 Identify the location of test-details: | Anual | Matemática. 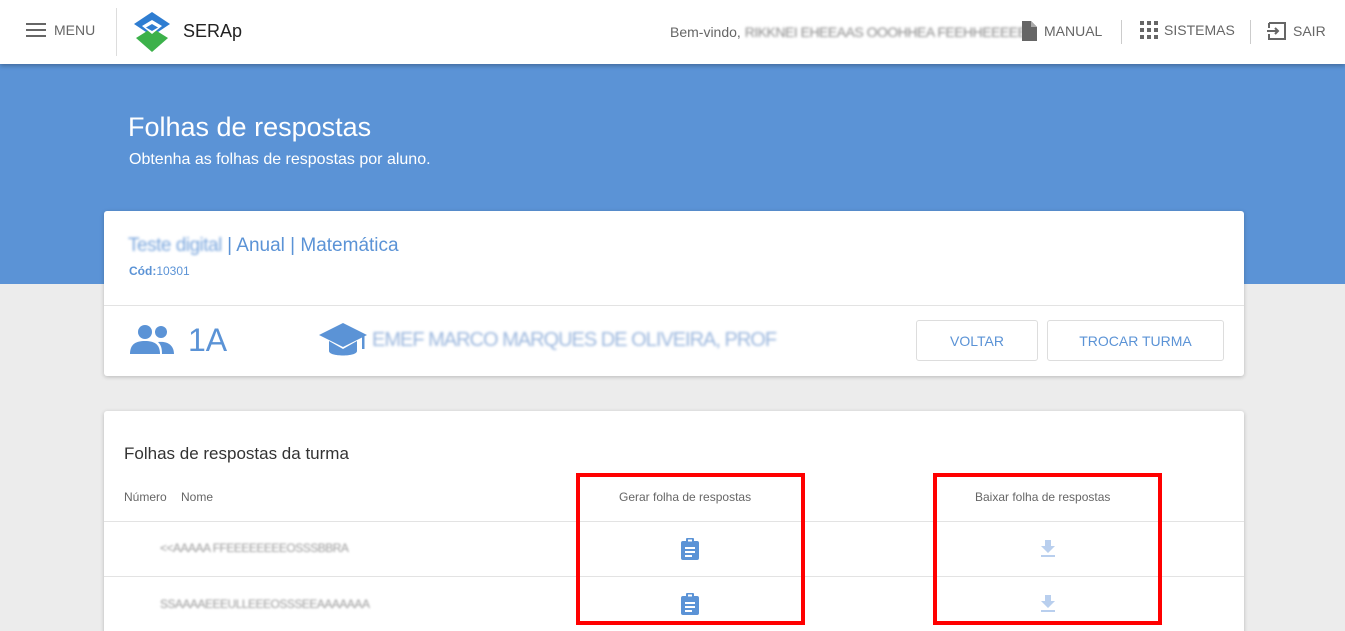
(310, 245).